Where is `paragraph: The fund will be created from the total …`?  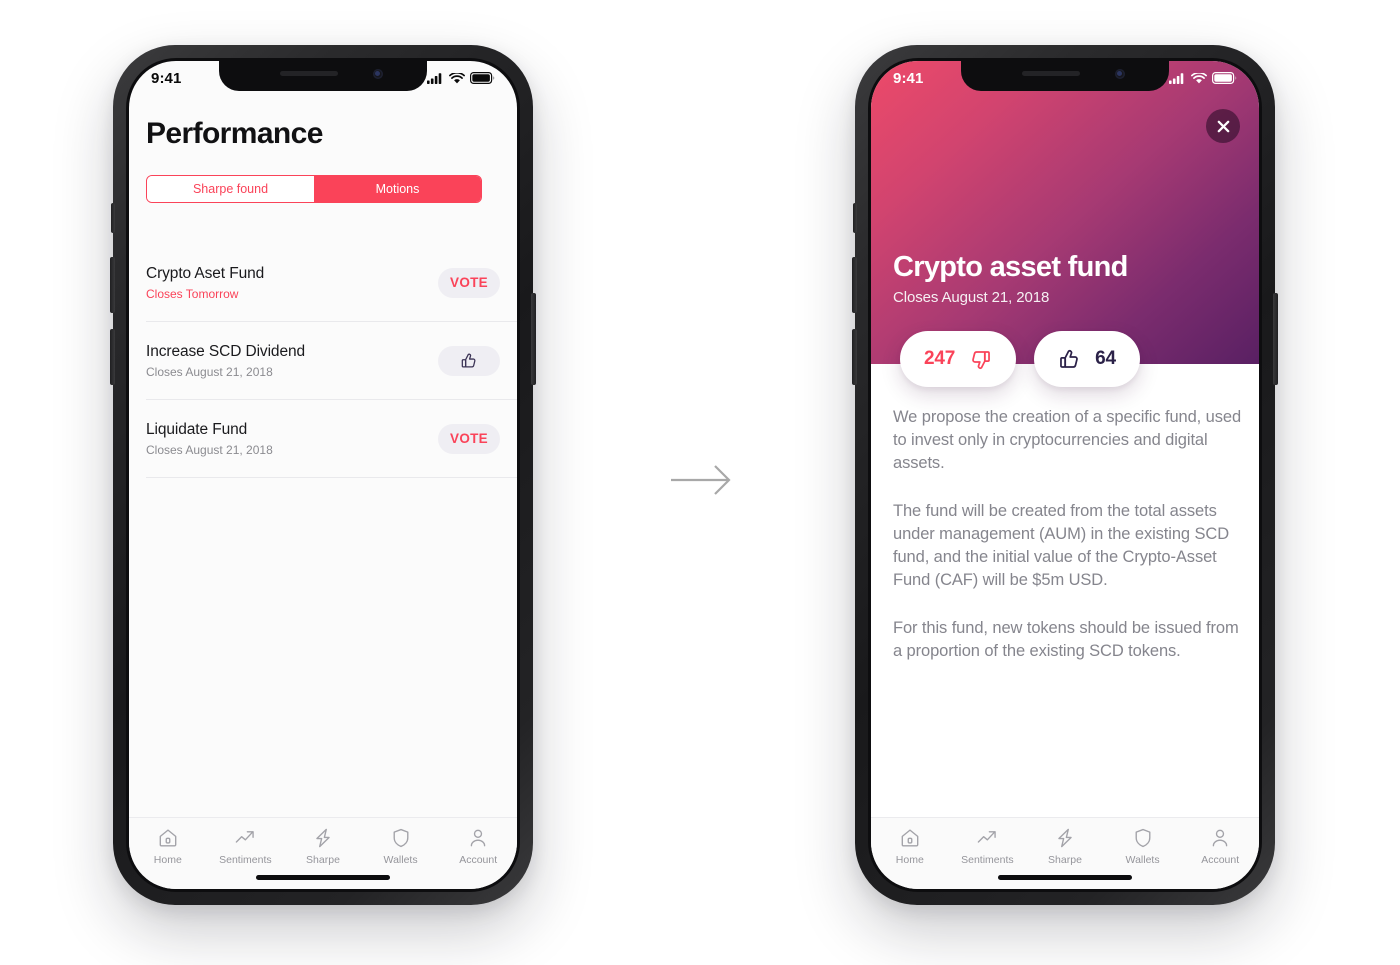 paragraph: The fund will be created from the total … is located at coordinates (1061, 545).